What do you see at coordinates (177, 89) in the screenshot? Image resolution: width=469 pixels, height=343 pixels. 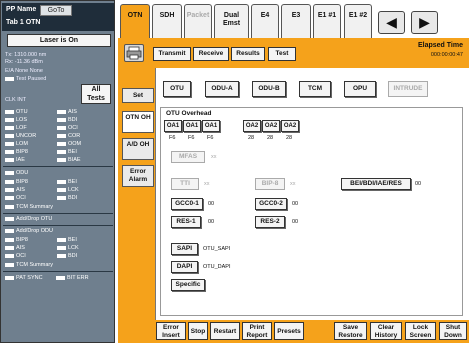 I see `layer-otu-button: OTU` at bounding box center [177, 89].